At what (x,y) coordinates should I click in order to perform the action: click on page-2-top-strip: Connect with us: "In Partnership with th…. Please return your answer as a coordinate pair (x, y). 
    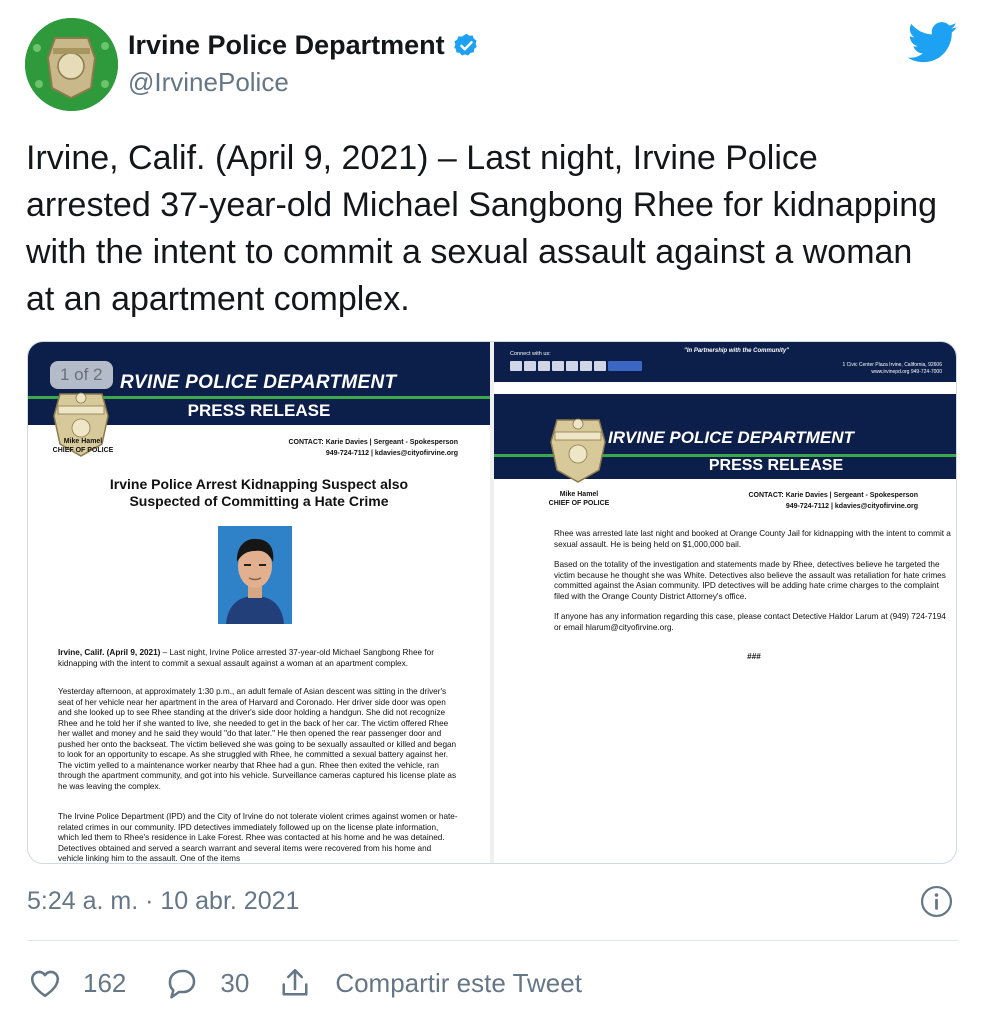
    Looking at the image, I should click on (725, 362).